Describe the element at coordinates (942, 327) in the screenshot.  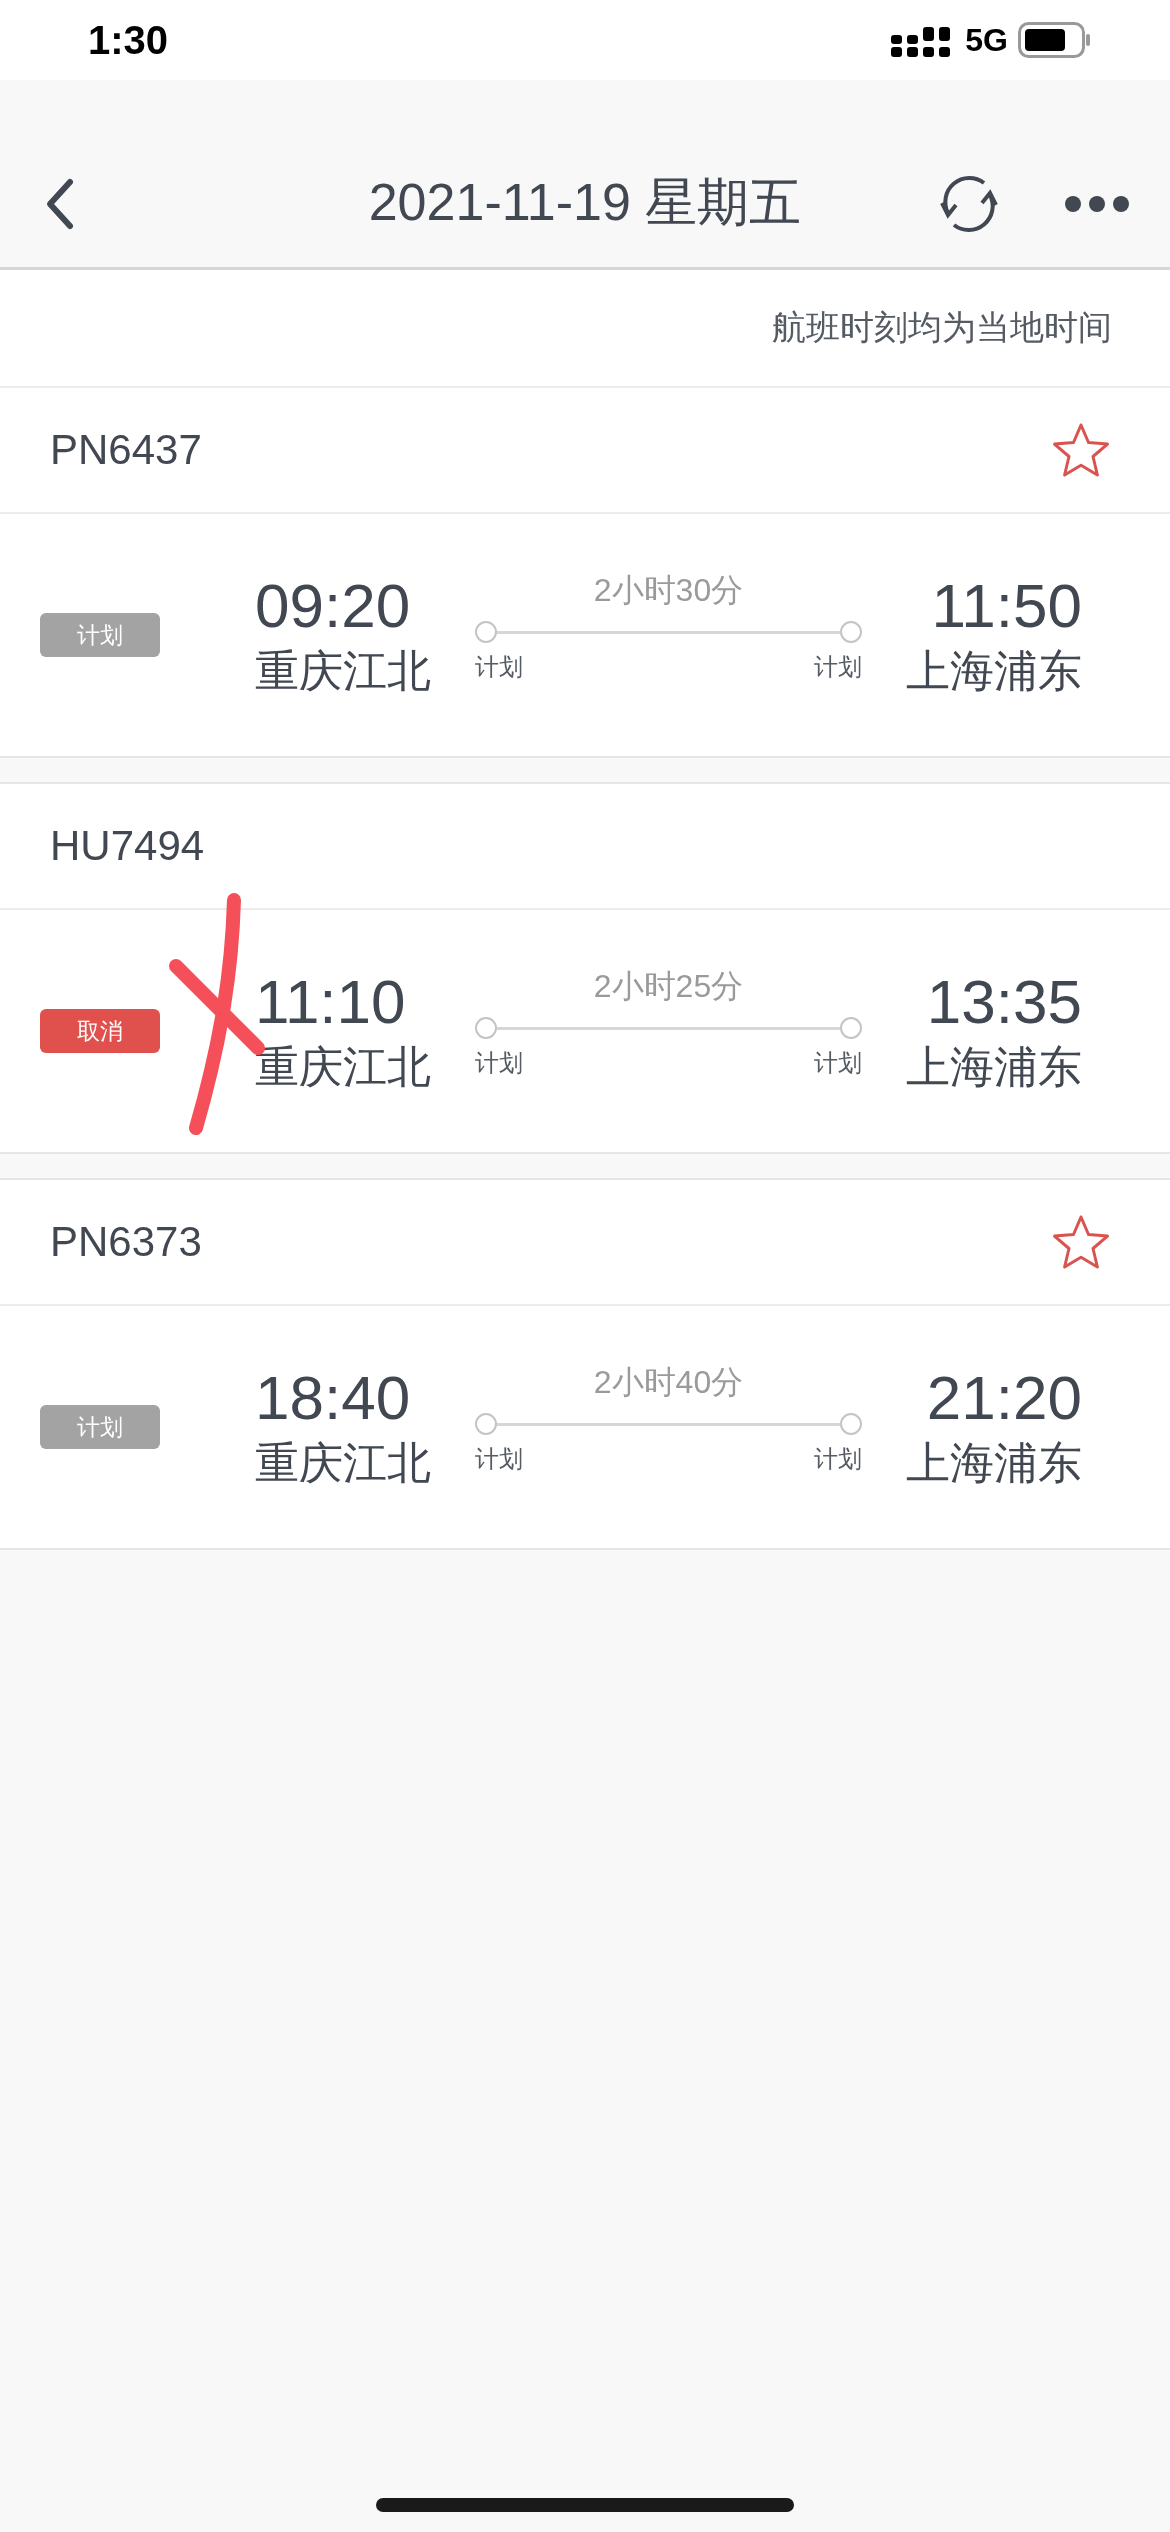
I see `notice-text: 航班时刻均为当地时间` at that location.